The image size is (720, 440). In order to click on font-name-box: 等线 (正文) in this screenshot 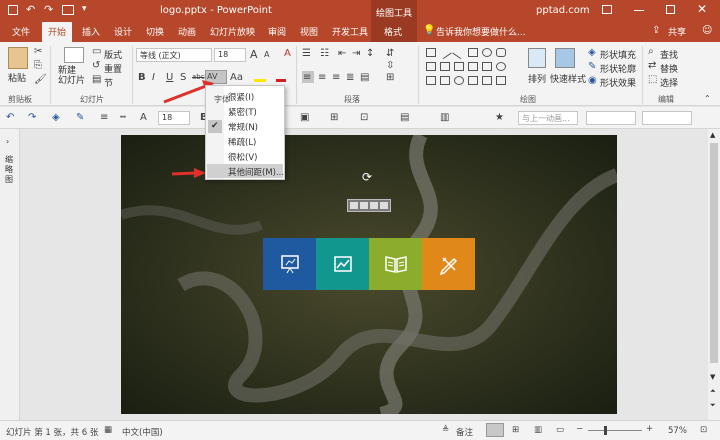, I will do `click(174, 55)`.